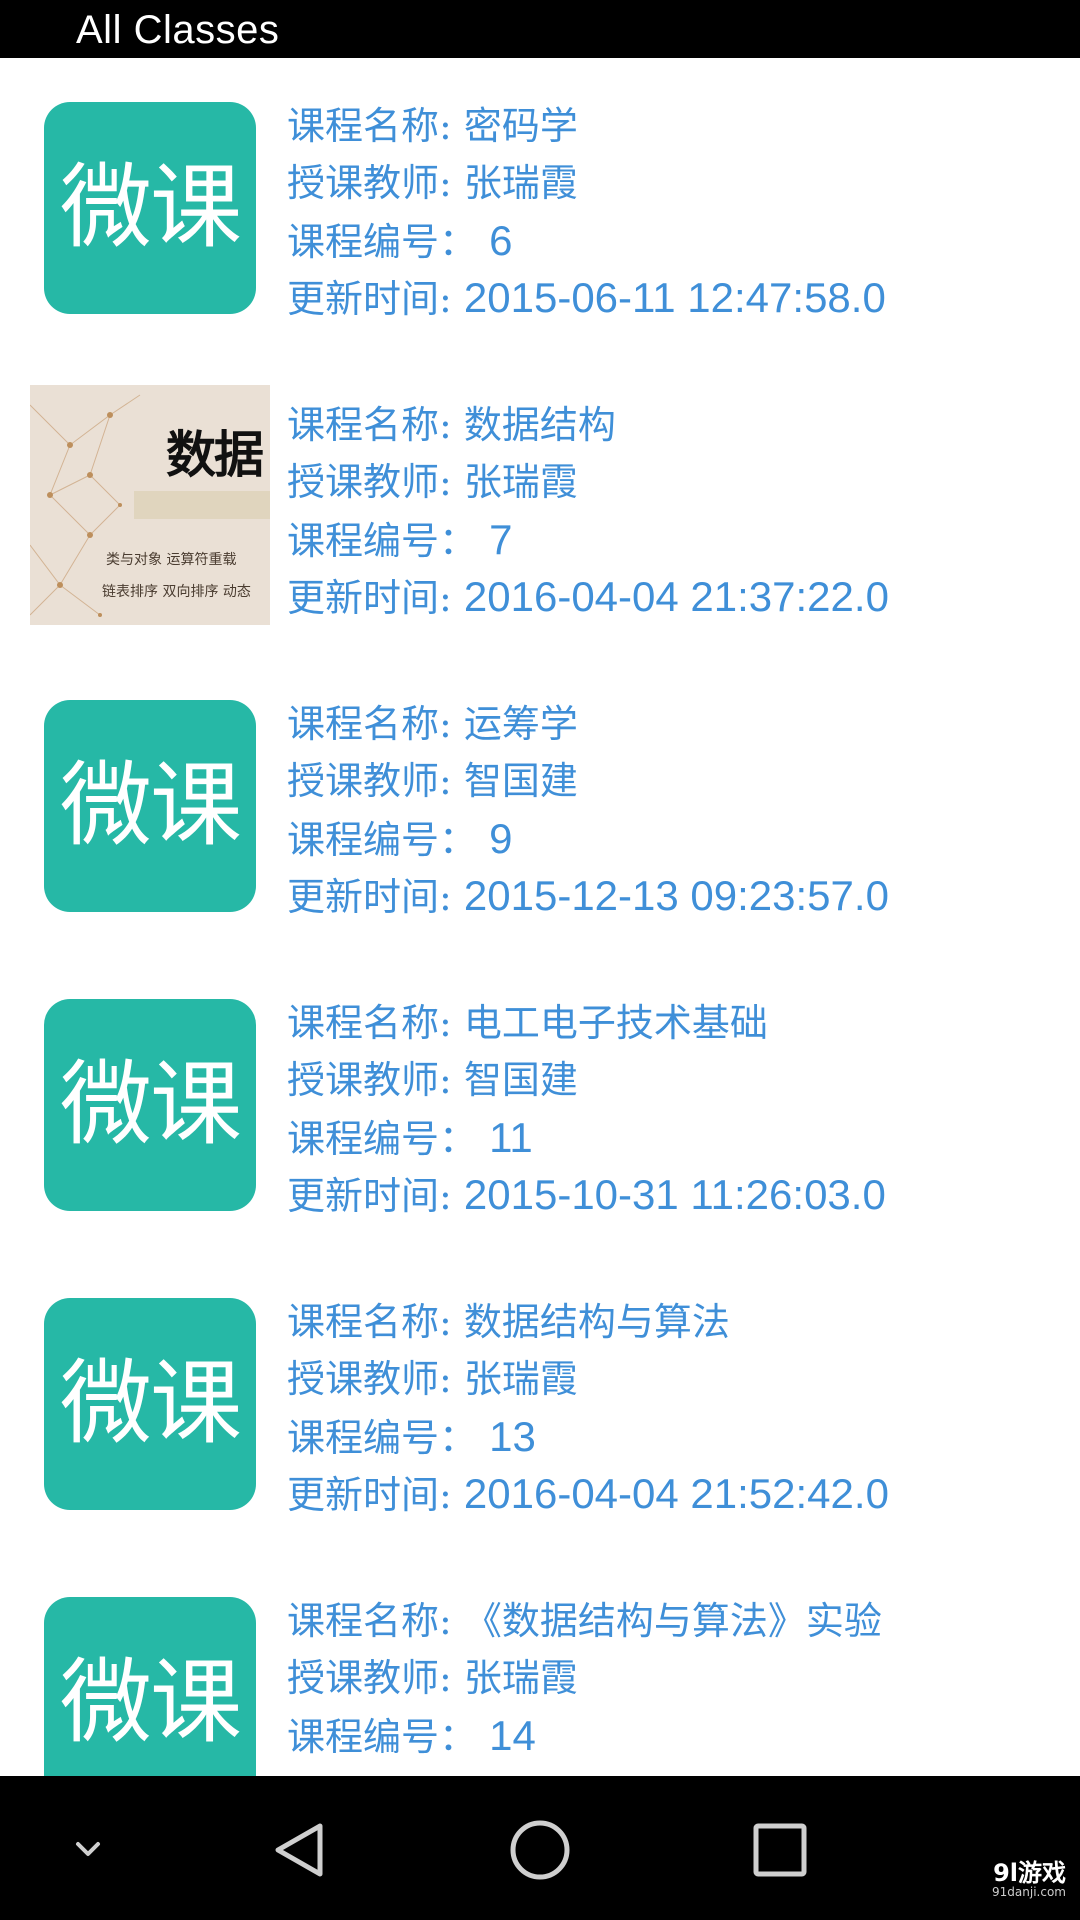  I want to click on course-name: 数据结构与算法, so click(596, 1322).